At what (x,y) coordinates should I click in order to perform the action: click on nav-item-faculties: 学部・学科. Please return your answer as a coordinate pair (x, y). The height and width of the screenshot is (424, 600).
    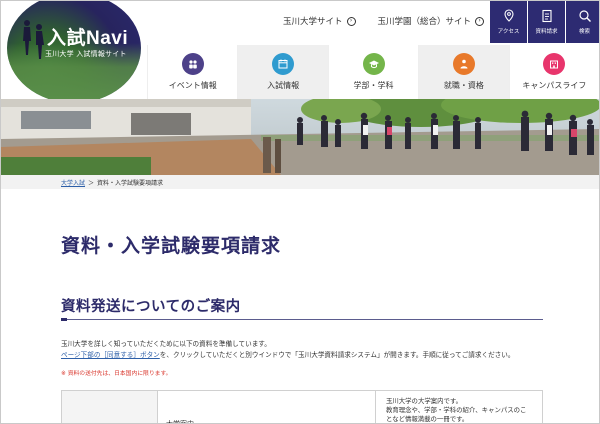
    Looking at the image, I should click on (372, 72).